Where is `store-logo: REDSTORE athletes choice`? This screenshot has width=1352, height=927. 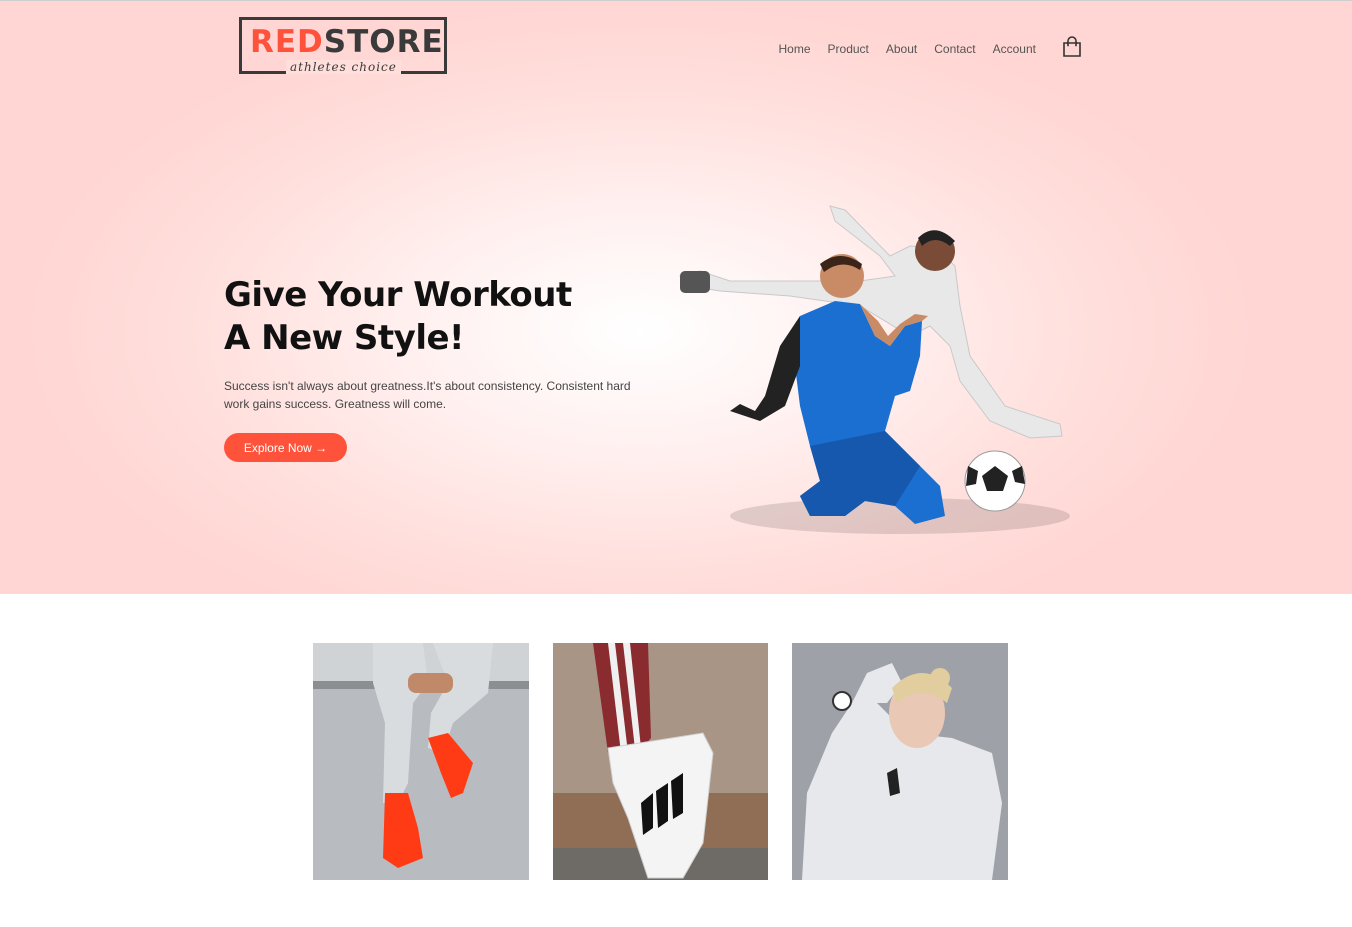 store-logo: REDSTORE athletes choice is located at coordinates (343, 45).